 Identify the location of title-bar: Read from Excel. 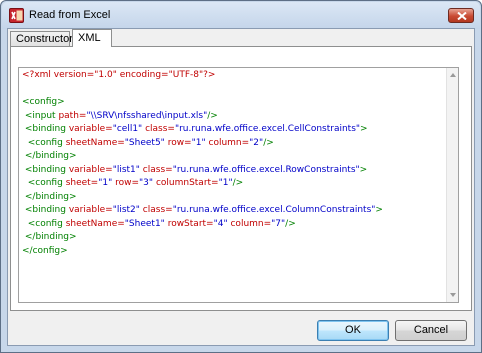
(241, 15).